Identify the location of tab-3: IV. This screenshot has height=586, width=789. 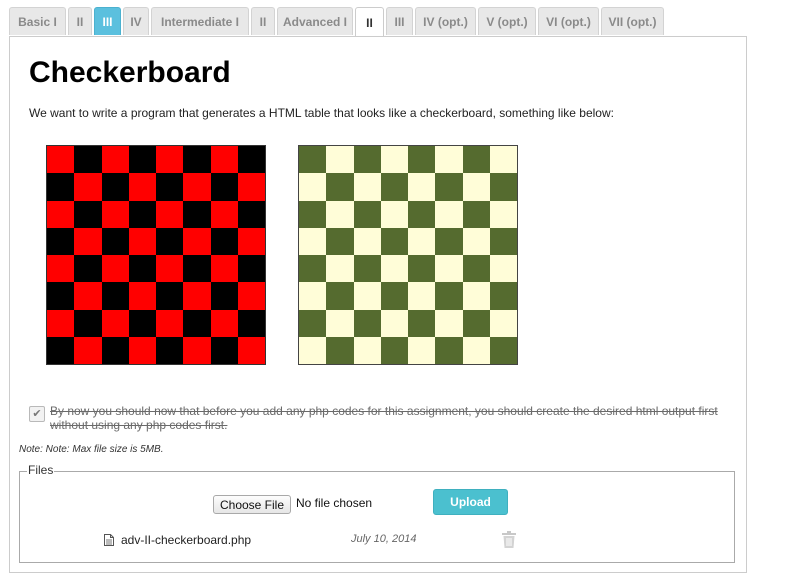
(136, 21).